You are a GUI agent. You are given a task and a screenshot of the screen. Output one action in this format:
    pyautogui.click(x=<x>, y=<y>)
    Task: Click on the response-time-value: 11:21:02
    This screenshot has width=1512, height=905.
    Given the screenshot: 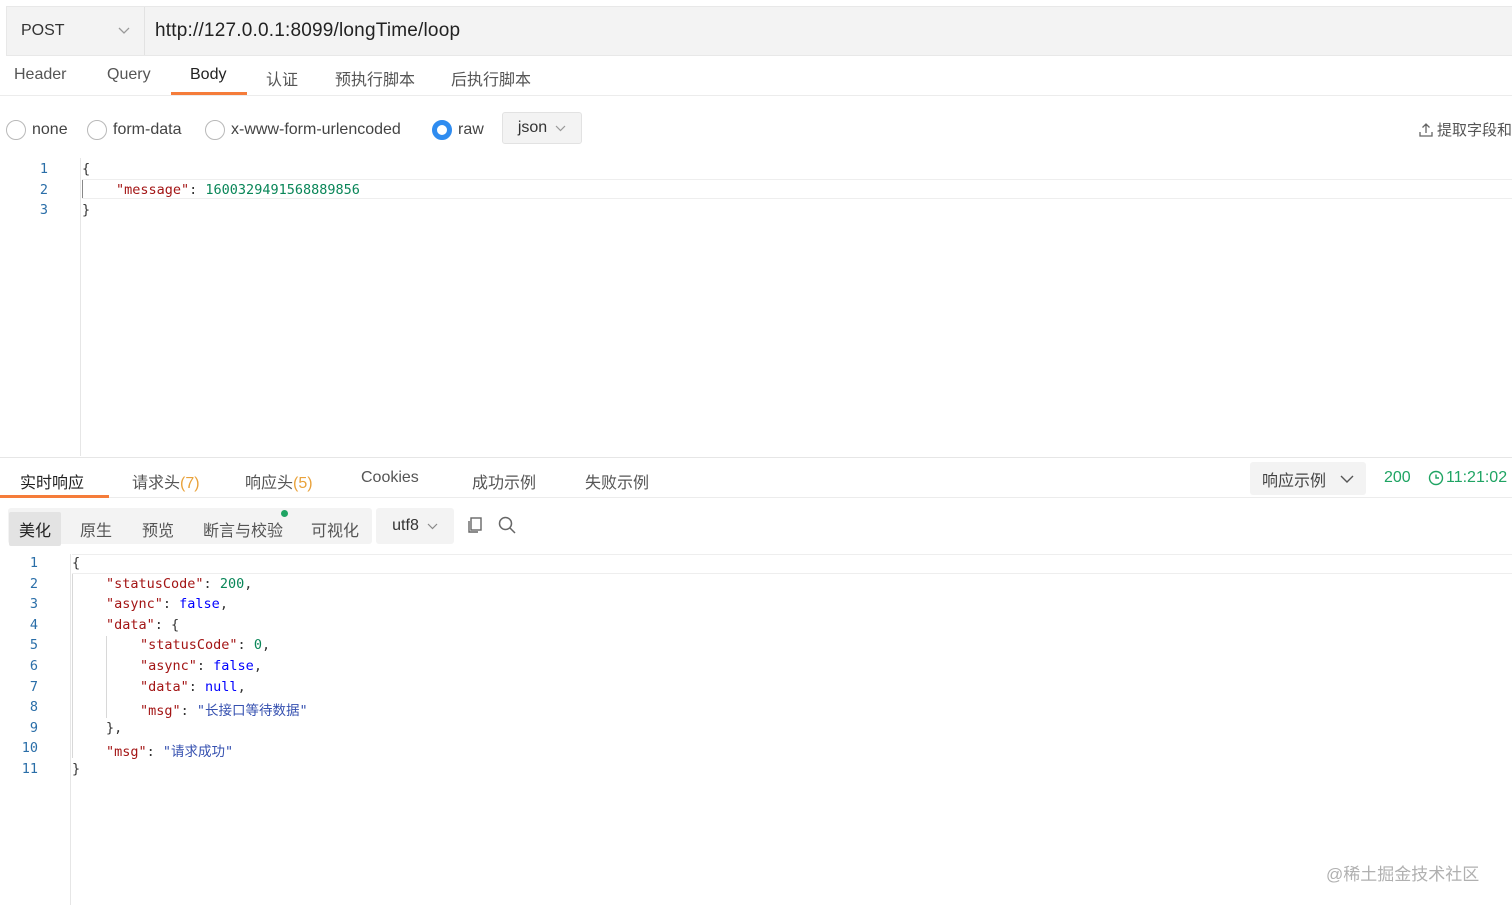 What is the action you would take?
    pyautogui.click(x=1477, y=477)
    